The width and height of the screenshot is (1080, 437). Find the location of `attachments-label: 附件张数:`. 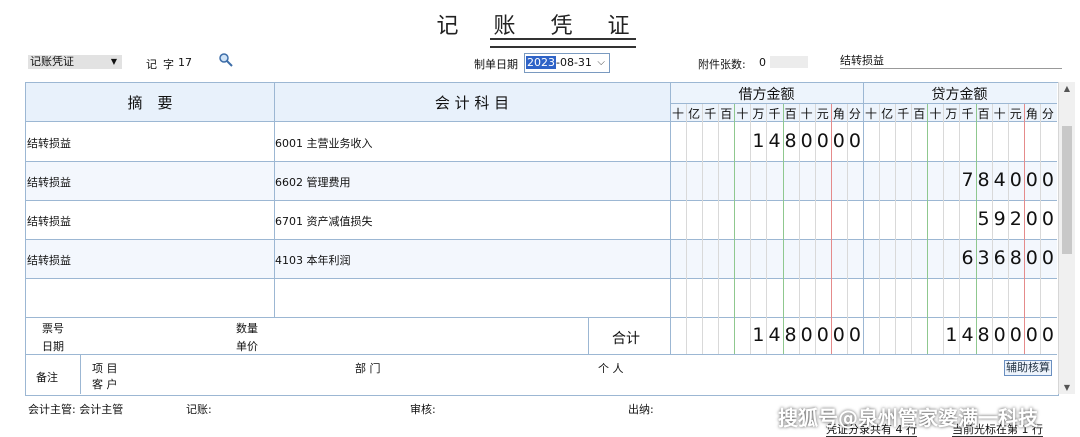

attachments-label: 附件张数: is located at coordinates (722, 64).